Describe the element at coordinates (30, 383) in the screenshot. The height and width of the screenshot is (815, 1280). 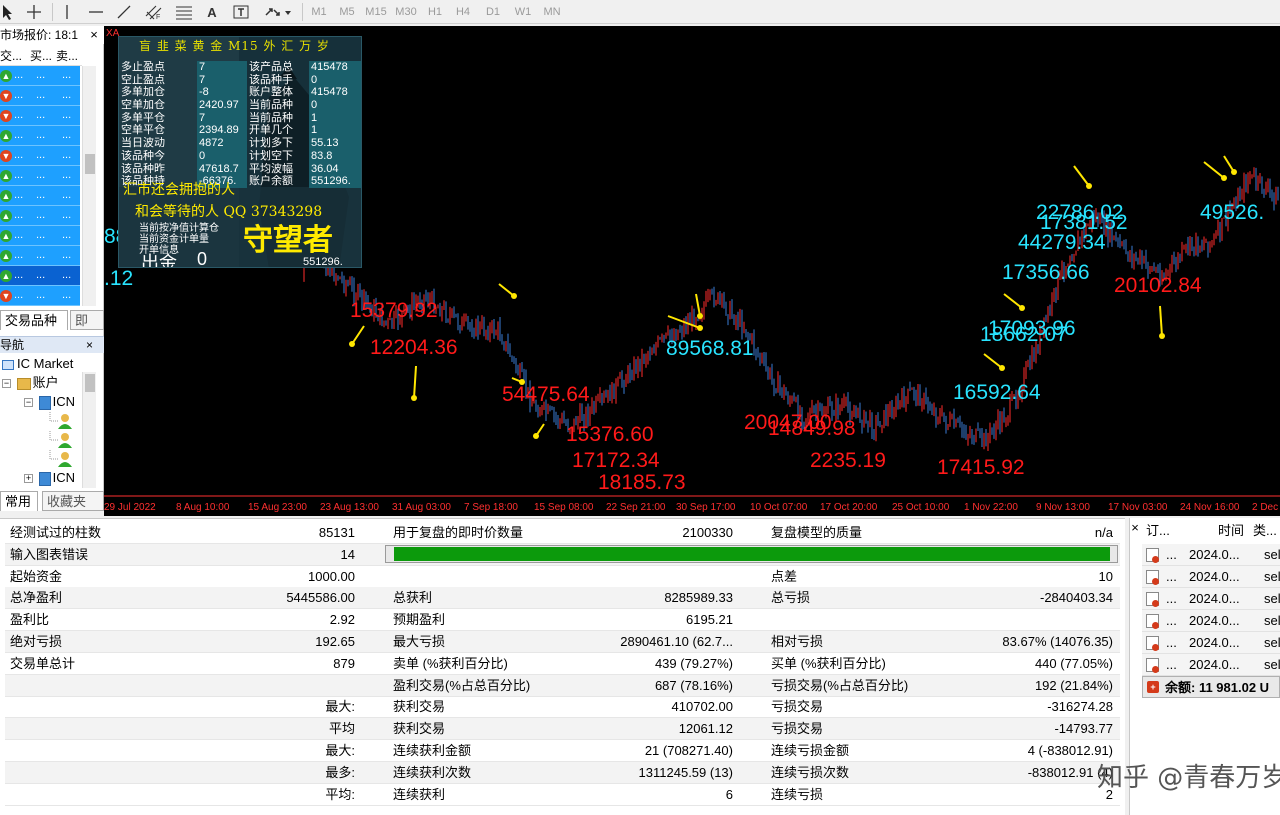
I see `navigator-accounts: − 账户` at that location.